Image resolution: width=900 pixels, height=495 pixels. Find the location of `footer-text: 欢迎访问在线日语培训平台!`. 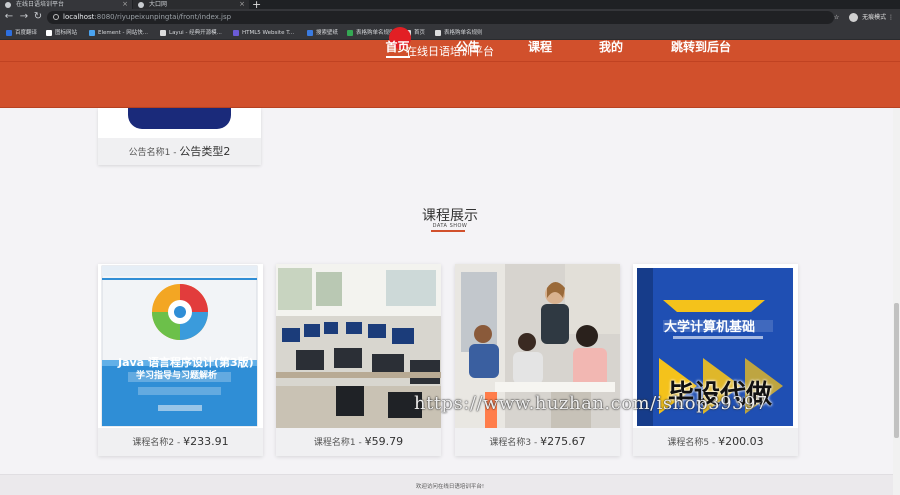

footer-text: 欢迎访问在线日语培训平台! is located at coordinates (450, 487).